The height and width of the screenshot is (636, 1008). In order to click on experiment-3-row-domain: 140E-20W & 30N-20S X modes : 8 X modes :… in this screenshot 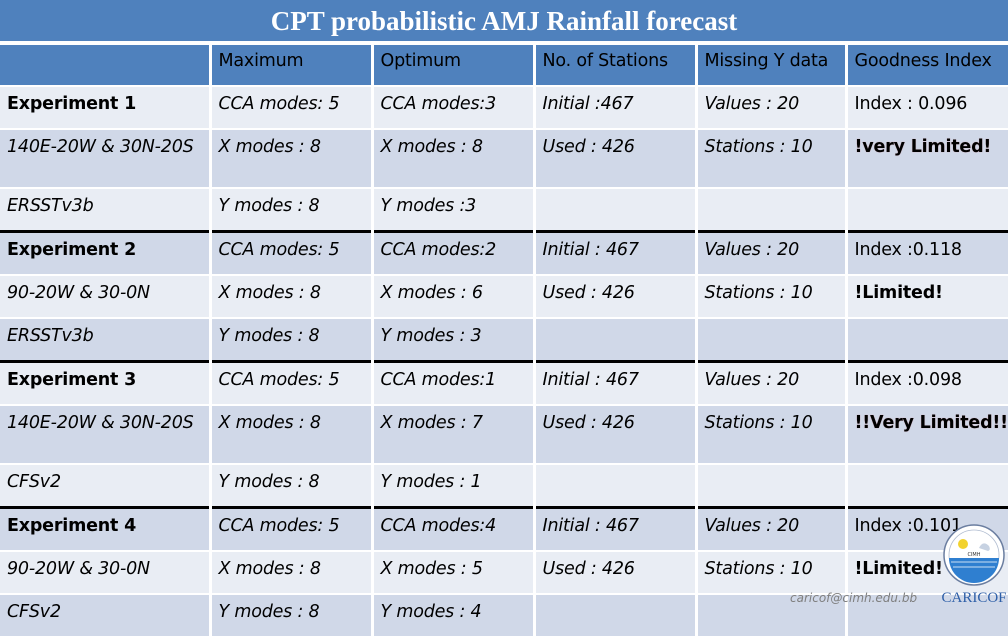, I will do `click(504, 434)`.